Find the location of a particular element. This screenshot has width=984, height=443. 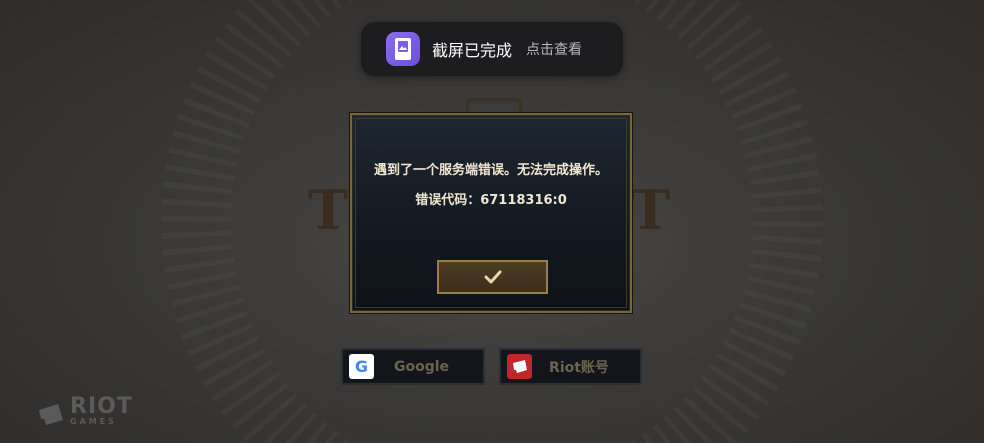

game-logo-left-fragment: T is located at coordinates (329, 210).